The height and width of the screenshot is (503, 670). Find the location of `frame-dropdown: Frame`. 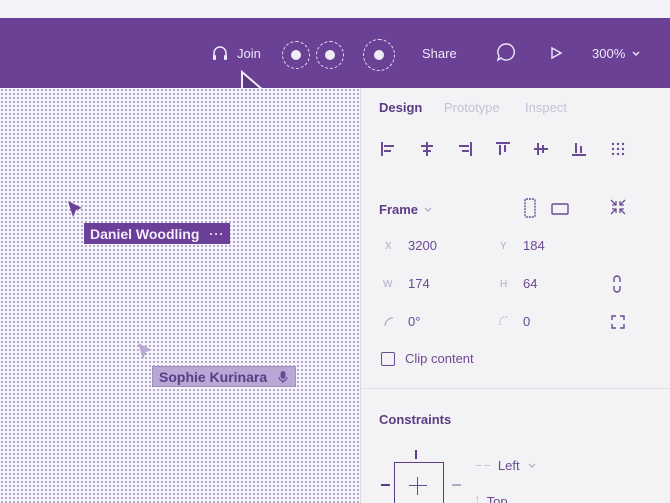

frame-dropdown: Frame is located at coordinates (405, 209).